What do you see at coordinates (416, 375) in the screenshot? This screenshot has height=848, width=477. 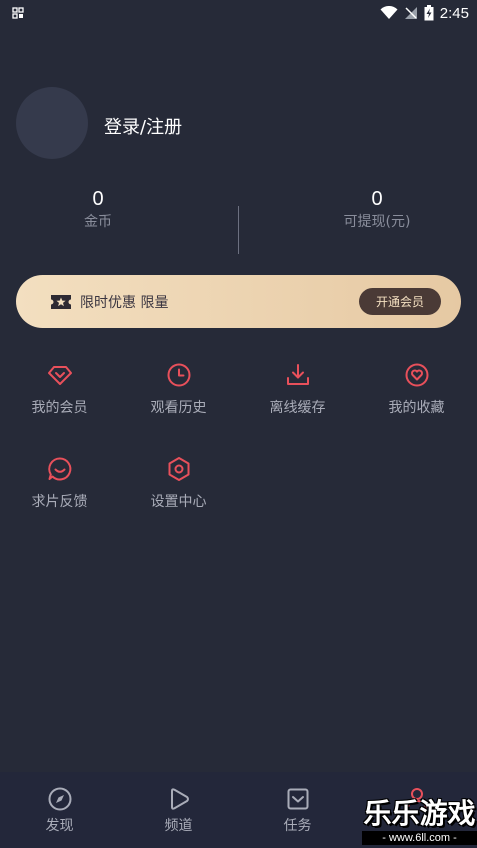 I see `heart-icon` at bounding box center [416, 375].